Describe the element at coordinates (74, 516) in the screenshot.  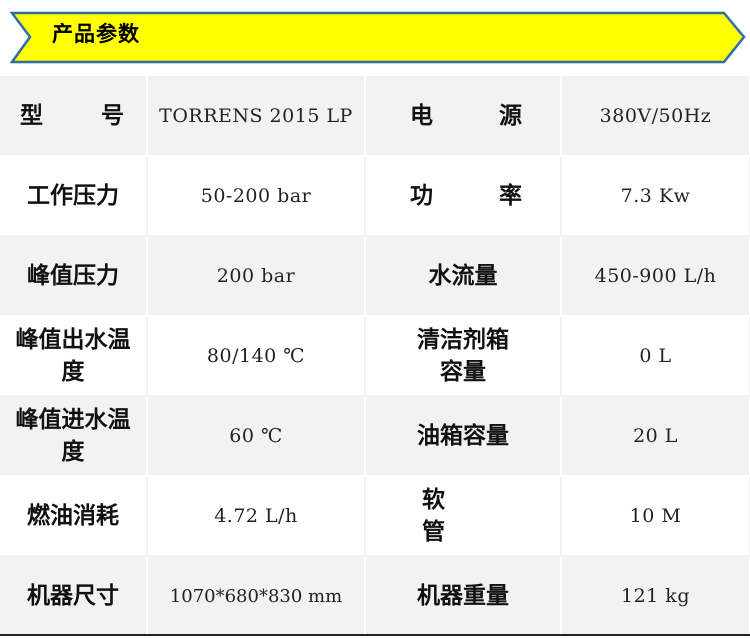
I see `spec-label-fuel-consumption: 燃油消耗` at that location.